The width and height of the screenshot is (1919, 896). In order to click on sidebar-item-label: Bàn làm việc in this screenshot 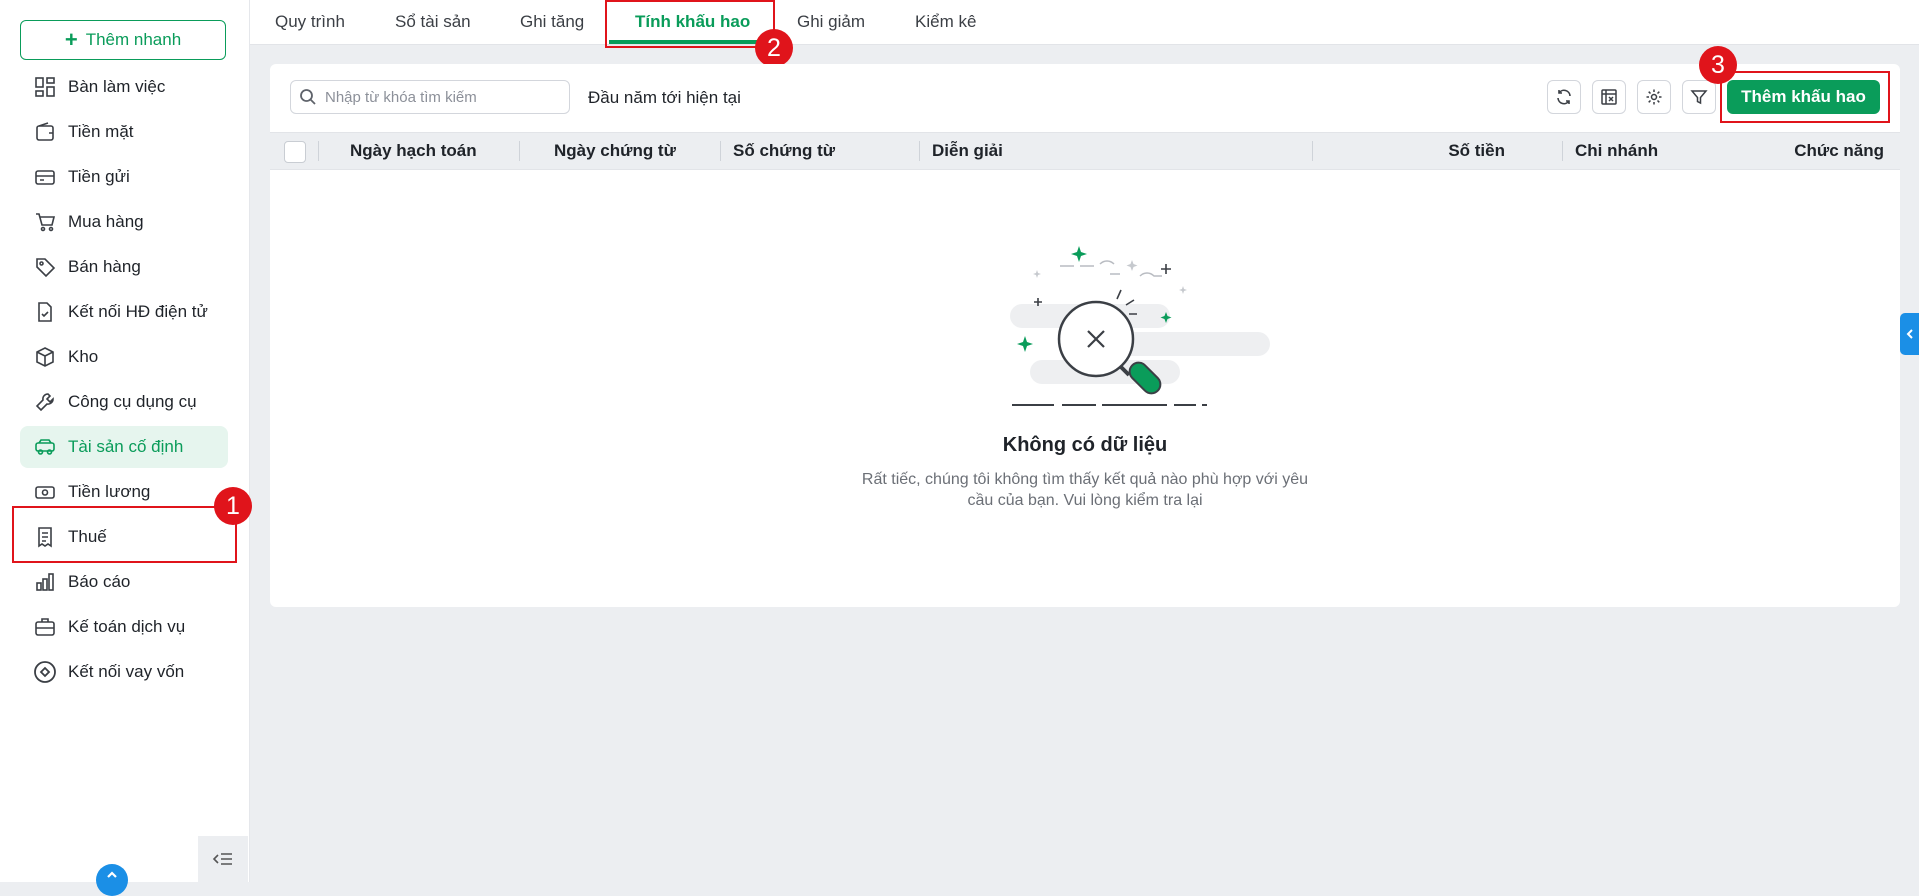, I will do `click(117, 86)`.